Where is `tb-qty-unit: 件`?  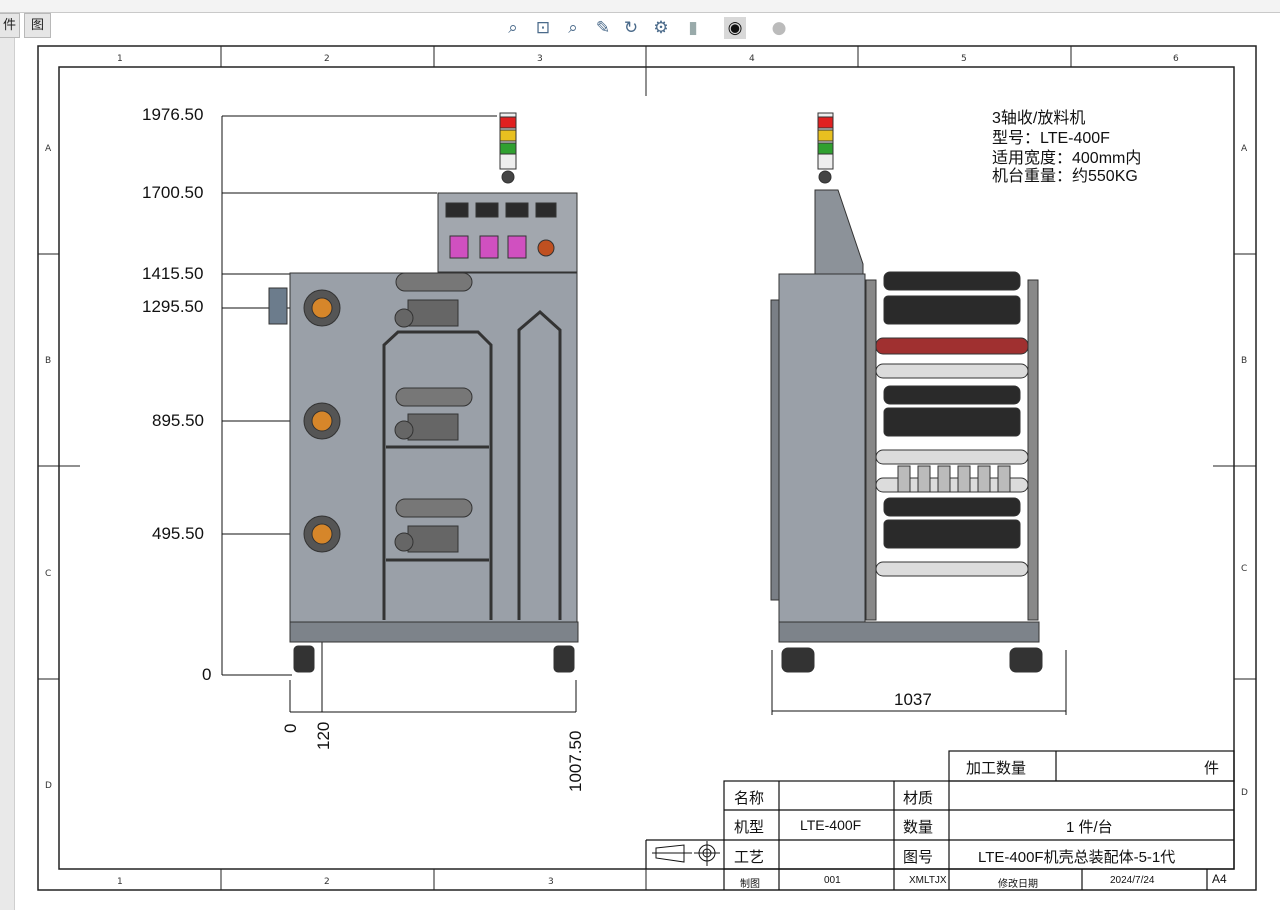
tb-qty-unit: 件 is located at coordinates (1212, 768).